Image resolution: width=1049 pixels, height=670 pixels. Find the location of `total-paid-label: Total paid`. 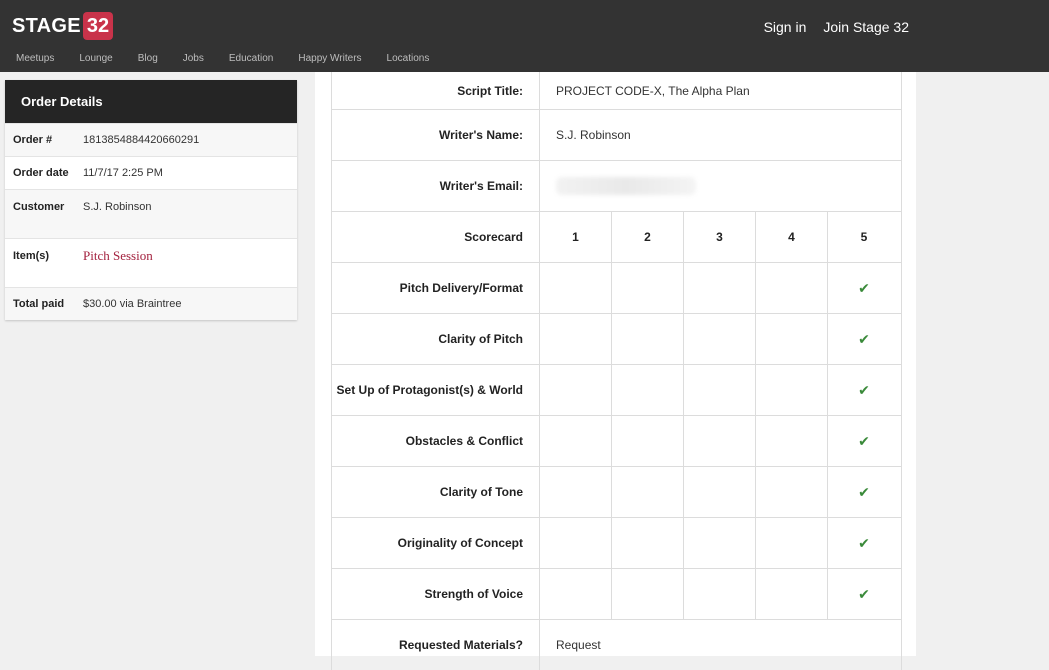

total-paid-label: Total paid is located at coordinates (39, 304).